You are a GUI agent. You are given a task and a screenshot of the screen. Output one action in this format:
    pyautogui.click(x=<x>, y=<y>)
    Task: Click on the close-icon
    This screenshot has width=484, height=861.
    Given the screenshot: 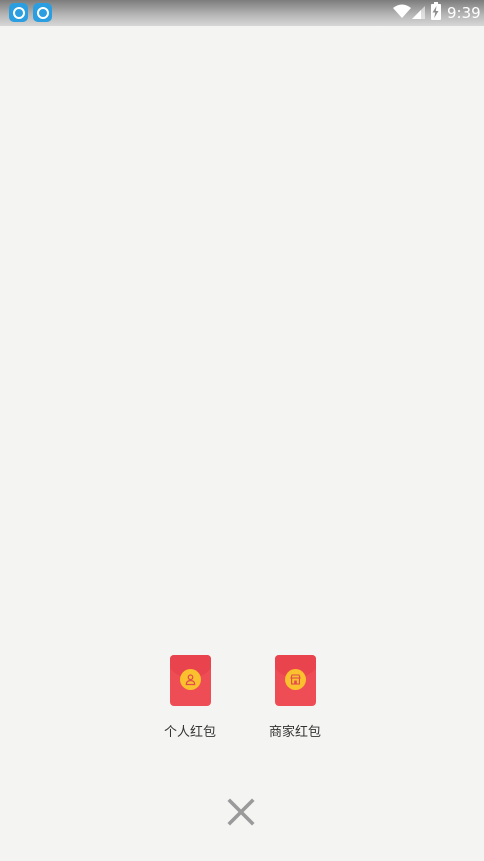 What is the action you would take?
    pyautogui.click(x=241, y=812)
    